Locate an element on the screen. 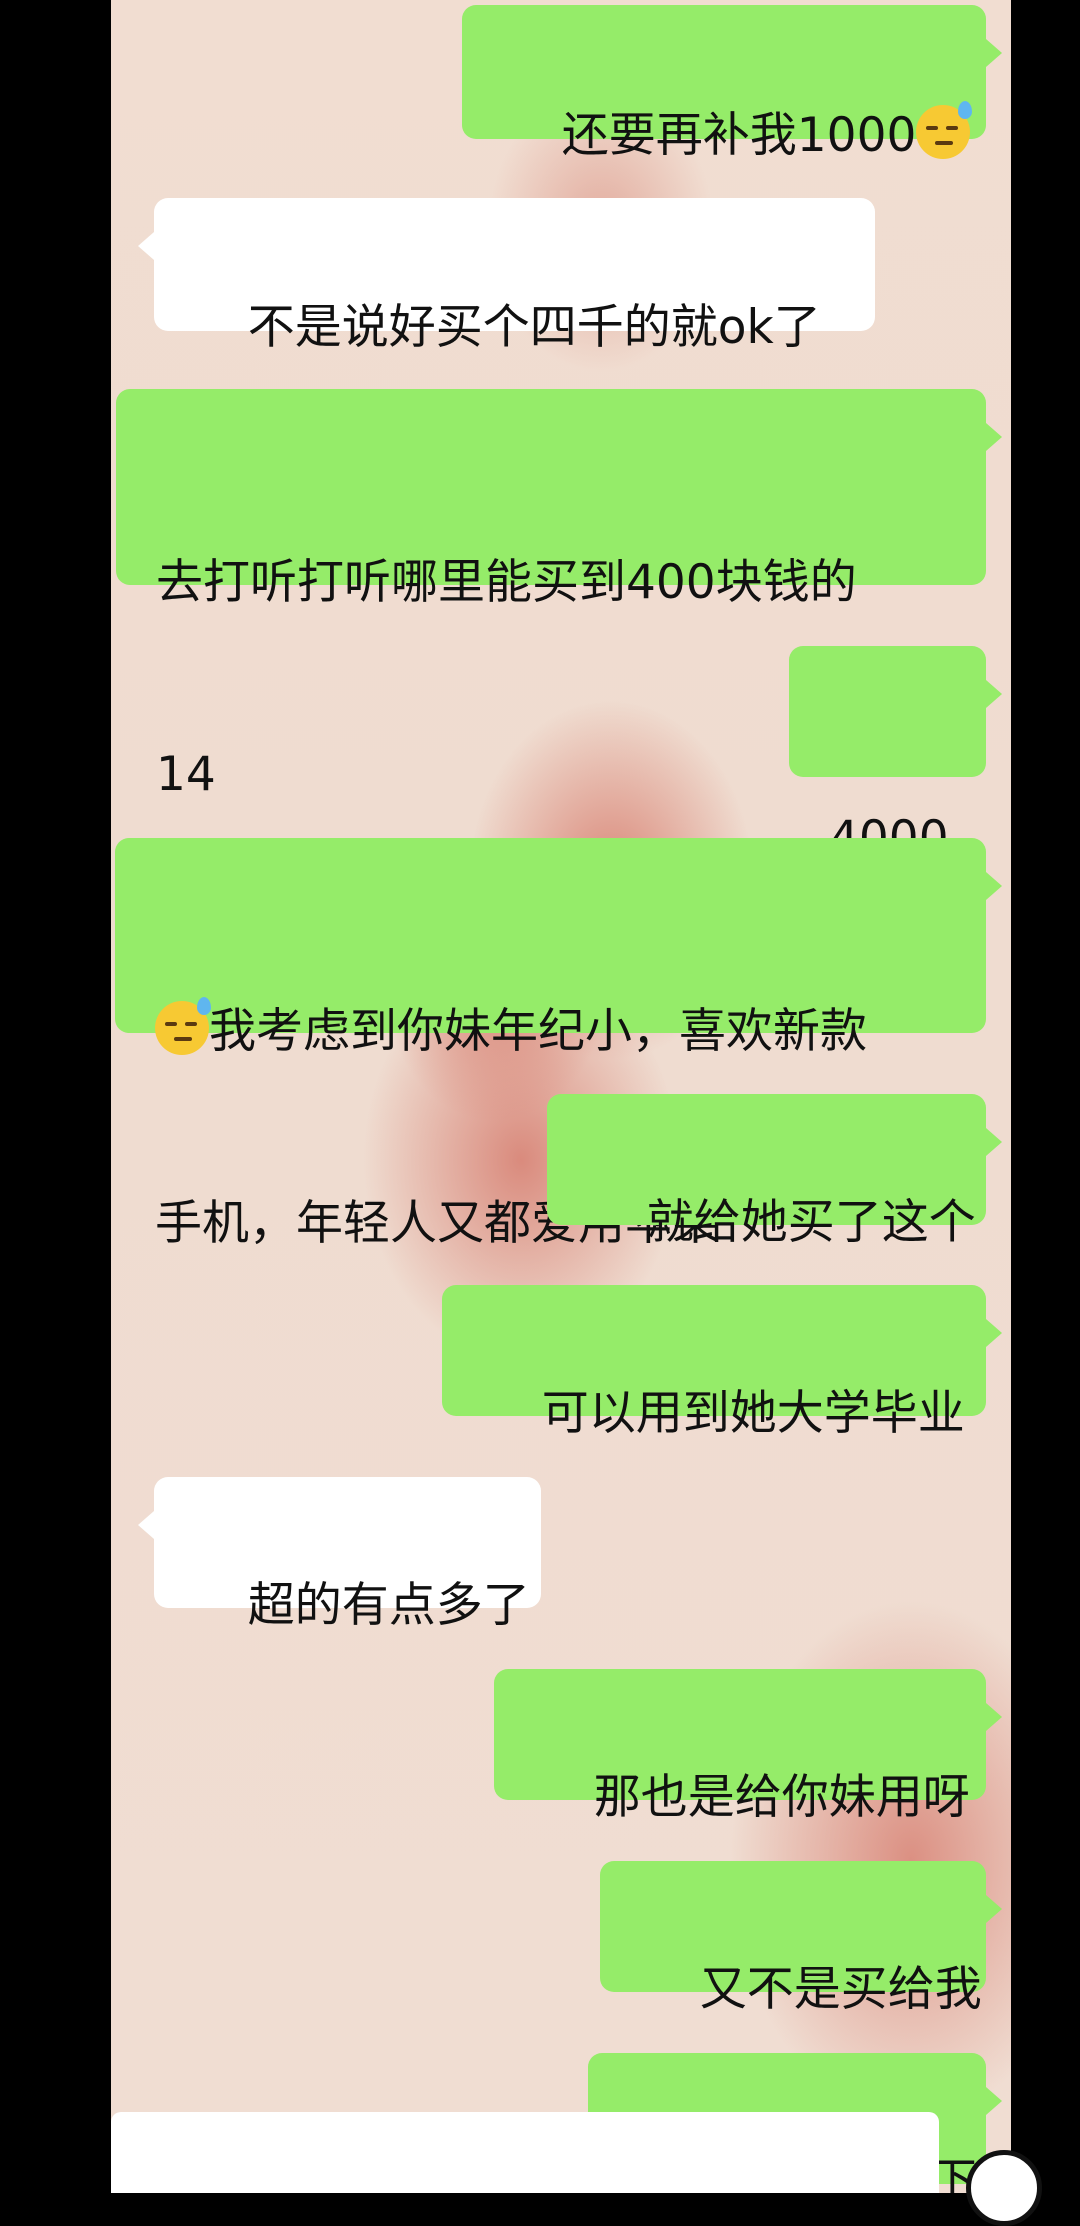 Image resolution: width=1080 pixels, height=2226 pixels. message-bubble-outgoing: 还要再补我1000 is located at coordinates (732, 84).